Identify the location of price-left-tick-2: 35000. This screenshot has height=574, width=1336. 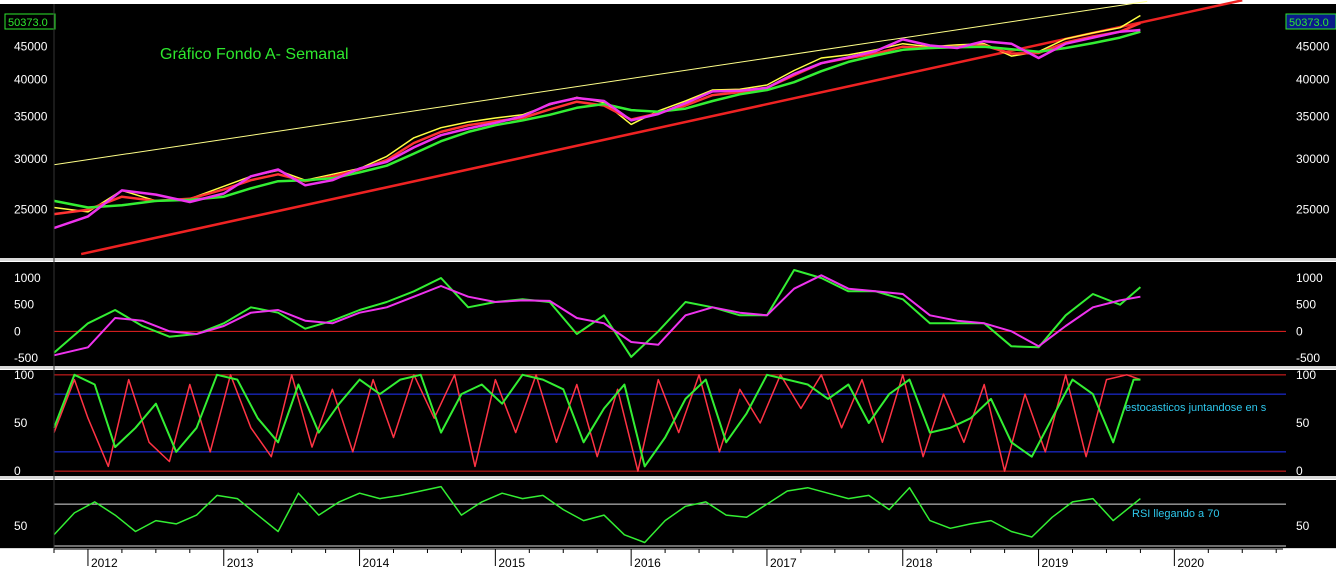
(31, 116).